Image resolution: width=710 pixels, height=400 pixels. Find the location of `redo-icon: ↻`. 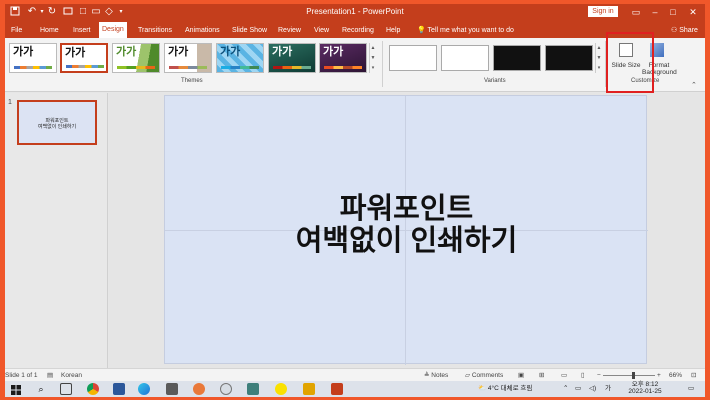

redo-icon: ↻ is located at coordinates (52, 12).